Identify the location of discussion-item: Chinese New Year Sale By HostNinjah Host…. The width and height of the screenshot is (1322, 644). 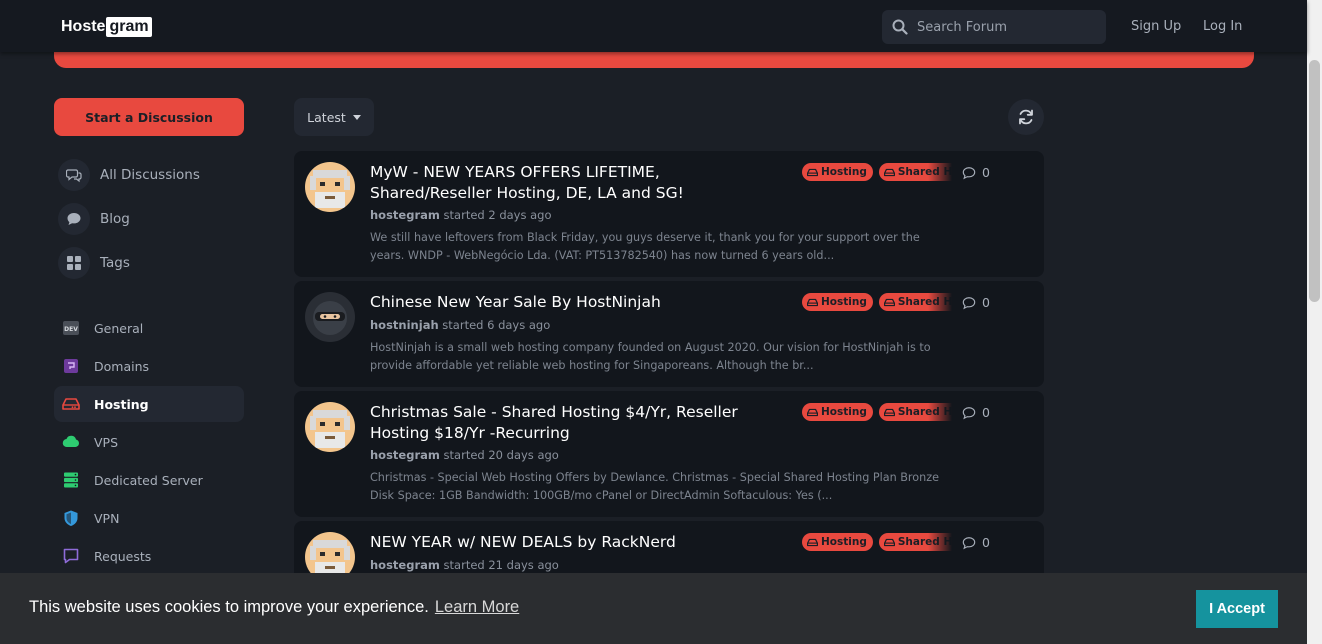
(669, 334).